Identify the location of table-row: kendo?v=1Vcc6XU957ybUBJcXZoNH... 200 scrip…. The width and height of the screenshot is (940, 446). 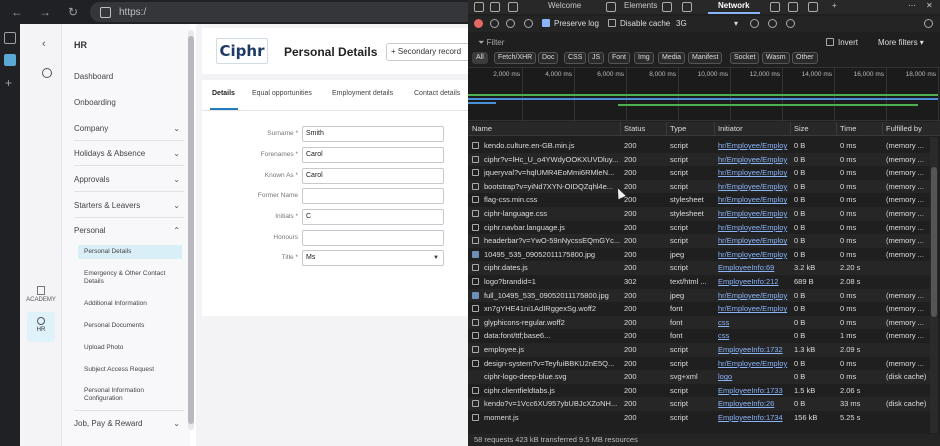
(699, 404).